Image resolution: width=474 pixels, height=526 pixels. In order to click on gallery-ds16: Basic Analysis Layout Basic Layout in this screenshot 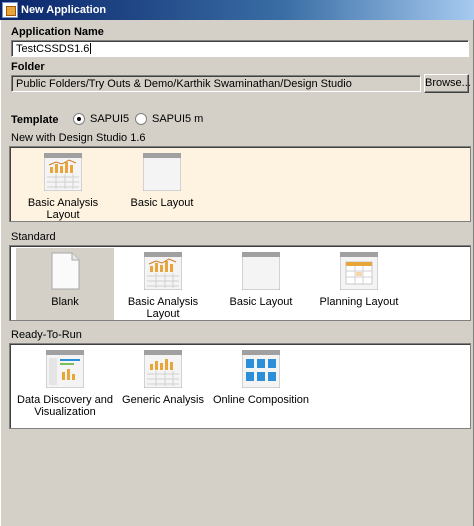, I will do `click(240, 184)`.